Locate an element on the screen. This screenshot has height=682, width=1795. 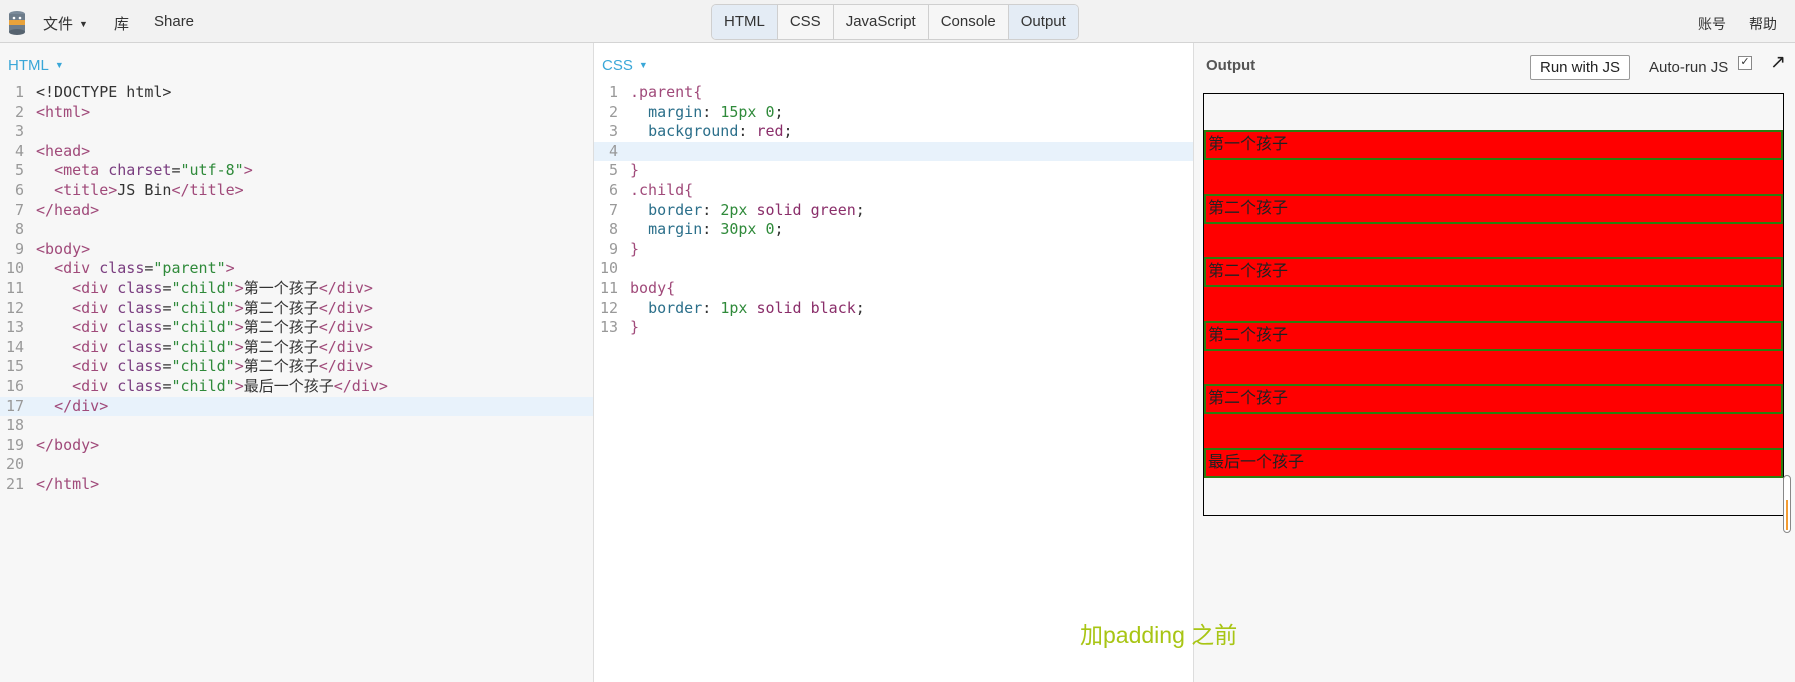
line-number: 8 is located at coordinates (613, 229).